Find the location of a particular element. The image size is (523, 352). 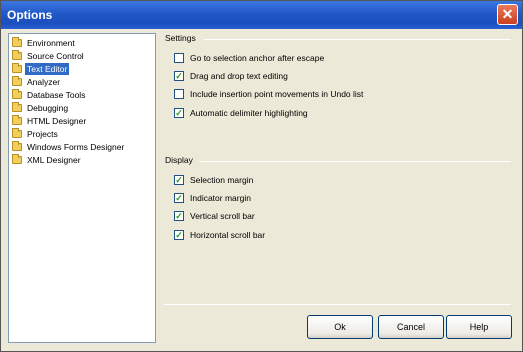

option-vertical-scroll-bar: ✓ Vertical scroll bar is located at coordinates (214, 216).